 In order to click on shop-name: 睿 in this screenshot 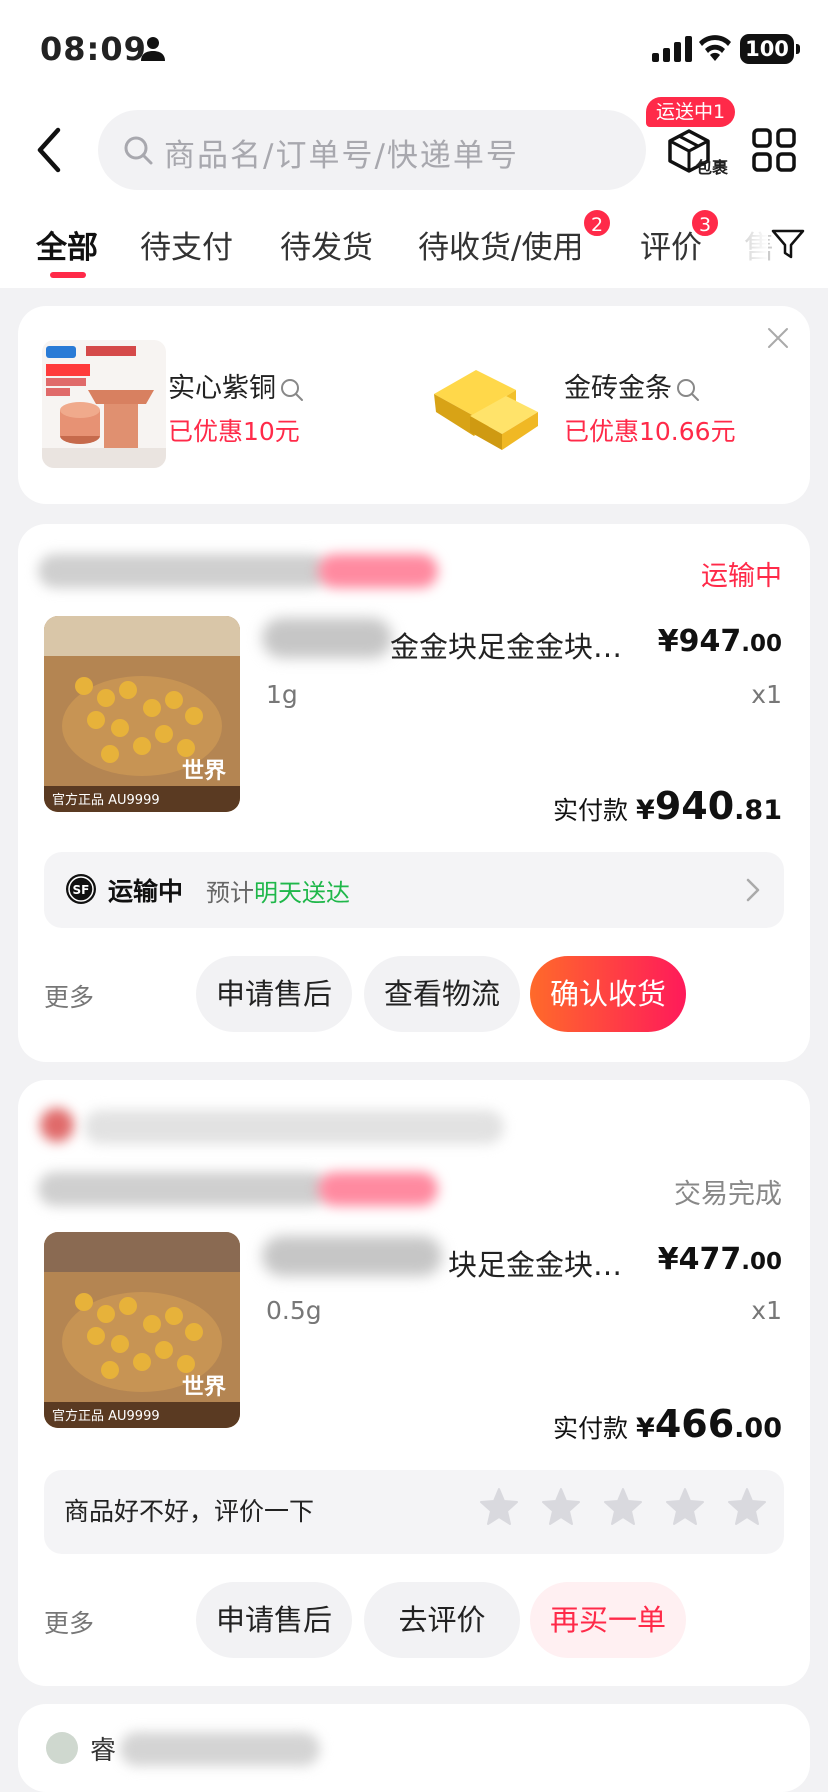, I will do `click(103, 1751)`.